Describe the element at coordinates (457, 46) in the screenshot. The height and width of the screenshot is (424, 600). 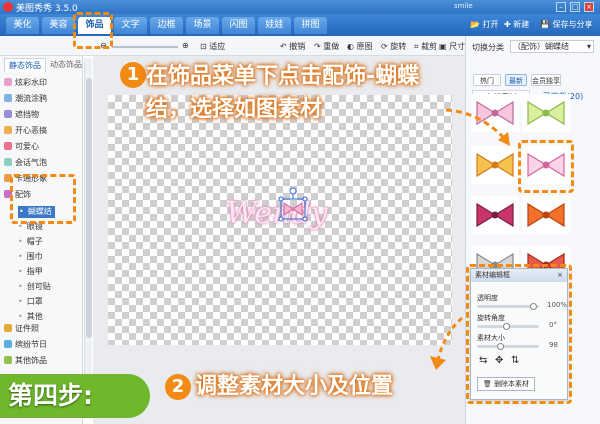
I see `size-label: 尺寸` at that location.